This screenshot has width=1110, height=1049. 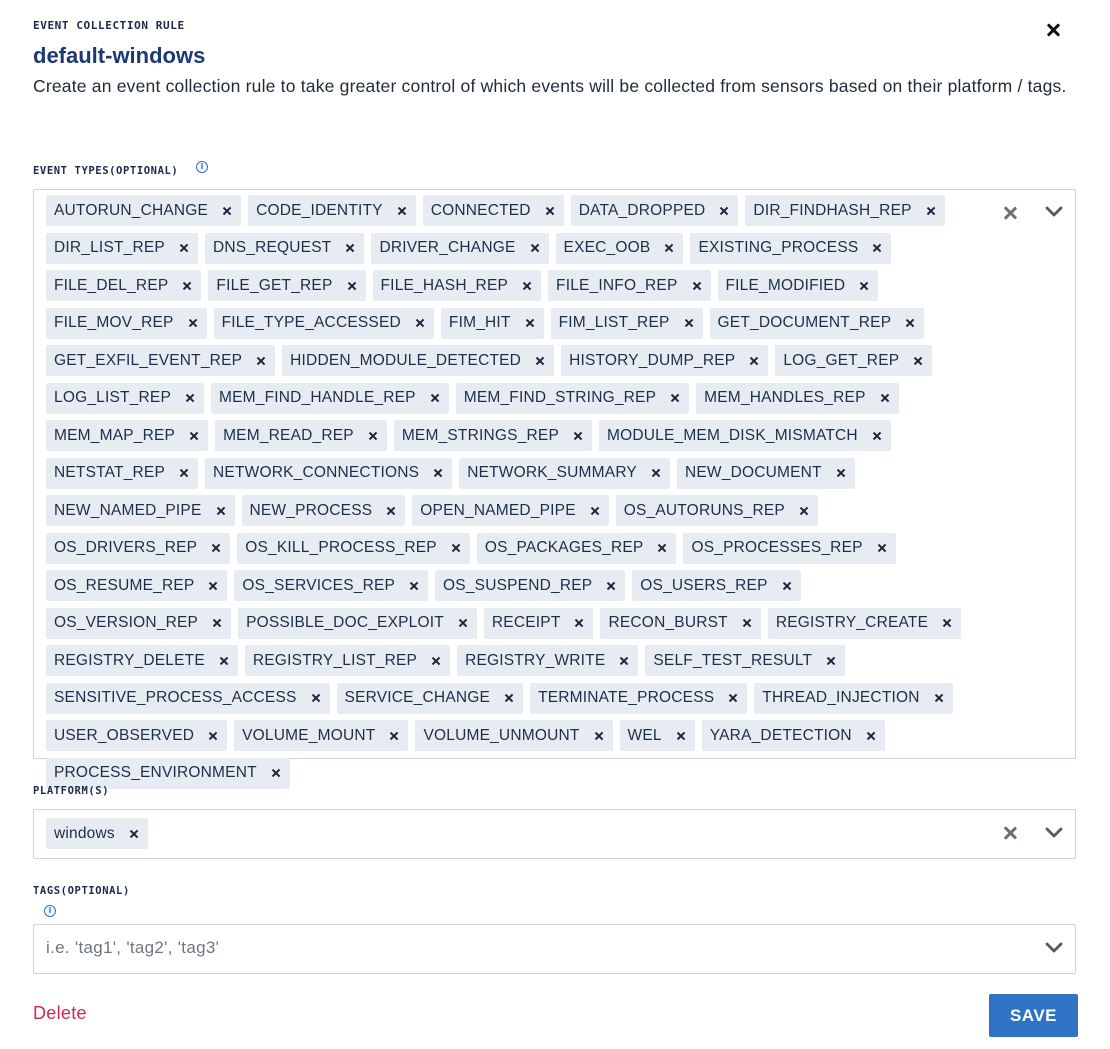 I want to click on chip-label: OS_USERS_REP, so click(x=704, y=585).